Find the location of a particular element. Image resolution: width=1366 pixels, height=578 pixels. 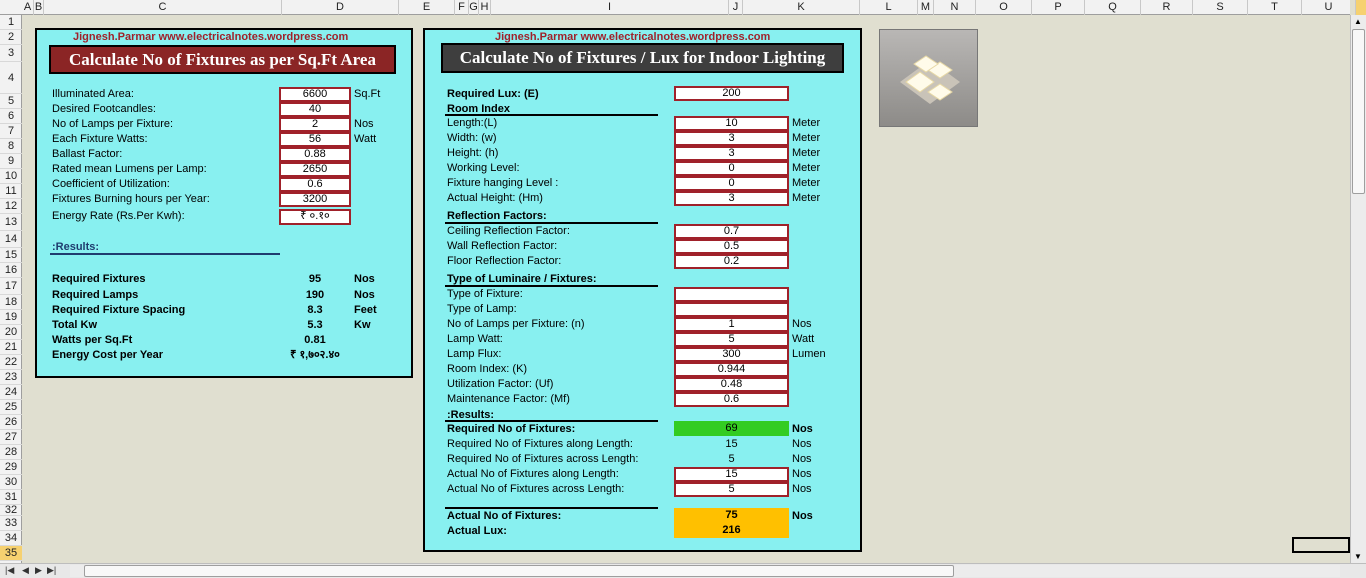

column-header-g: G is located at coordinates (474, 7).